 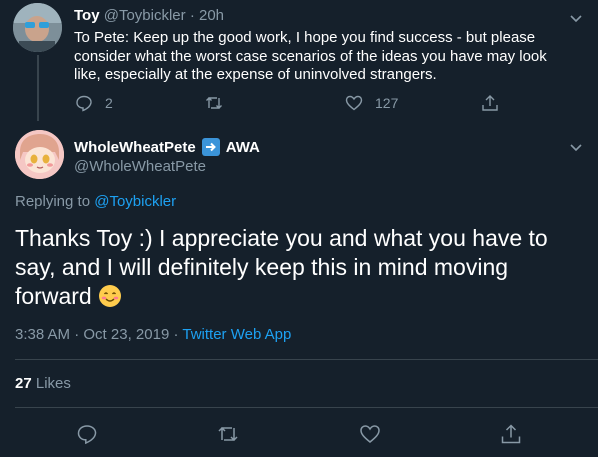 What do you see at coordinates (53, 201) in the screenshot?
I see `replying-prefix: Replying to` at bounding box center [53, 201].